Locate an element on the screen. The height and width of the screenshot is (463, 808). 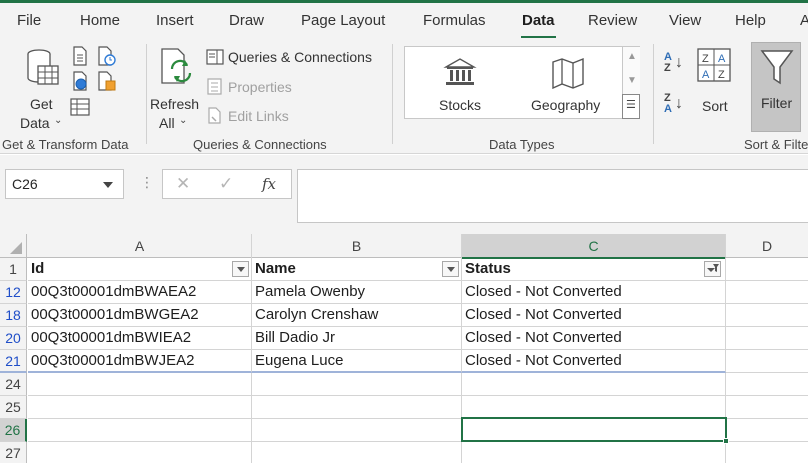
sort-descending-button: Z A ↓ is located at coordinates (675, 106).